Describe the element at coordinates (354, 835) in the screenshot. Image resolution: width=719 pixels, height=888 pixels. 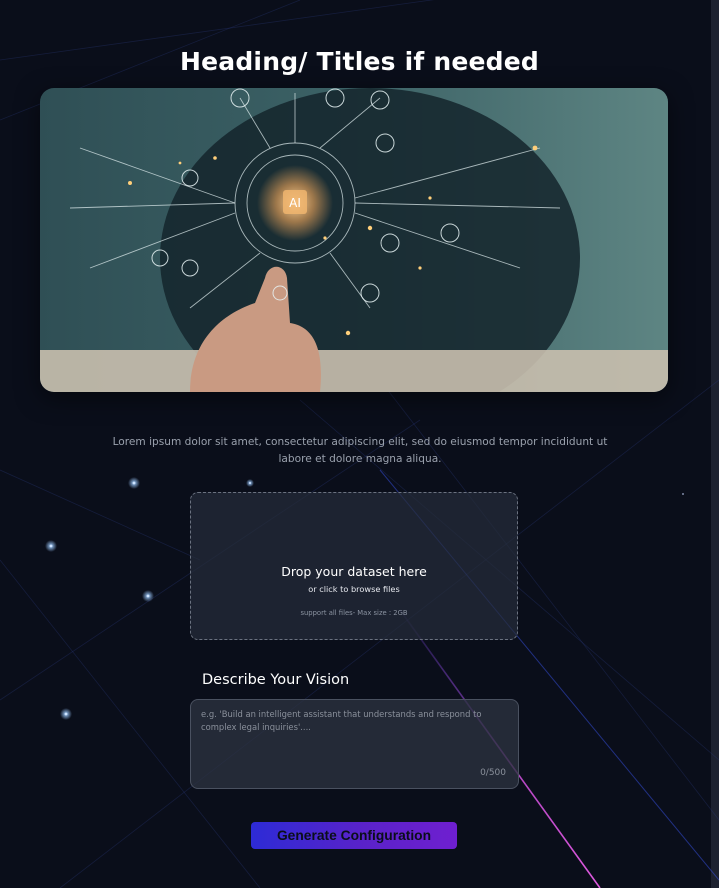
I see `generate-configuration-button: Generate Configuration` at that location.